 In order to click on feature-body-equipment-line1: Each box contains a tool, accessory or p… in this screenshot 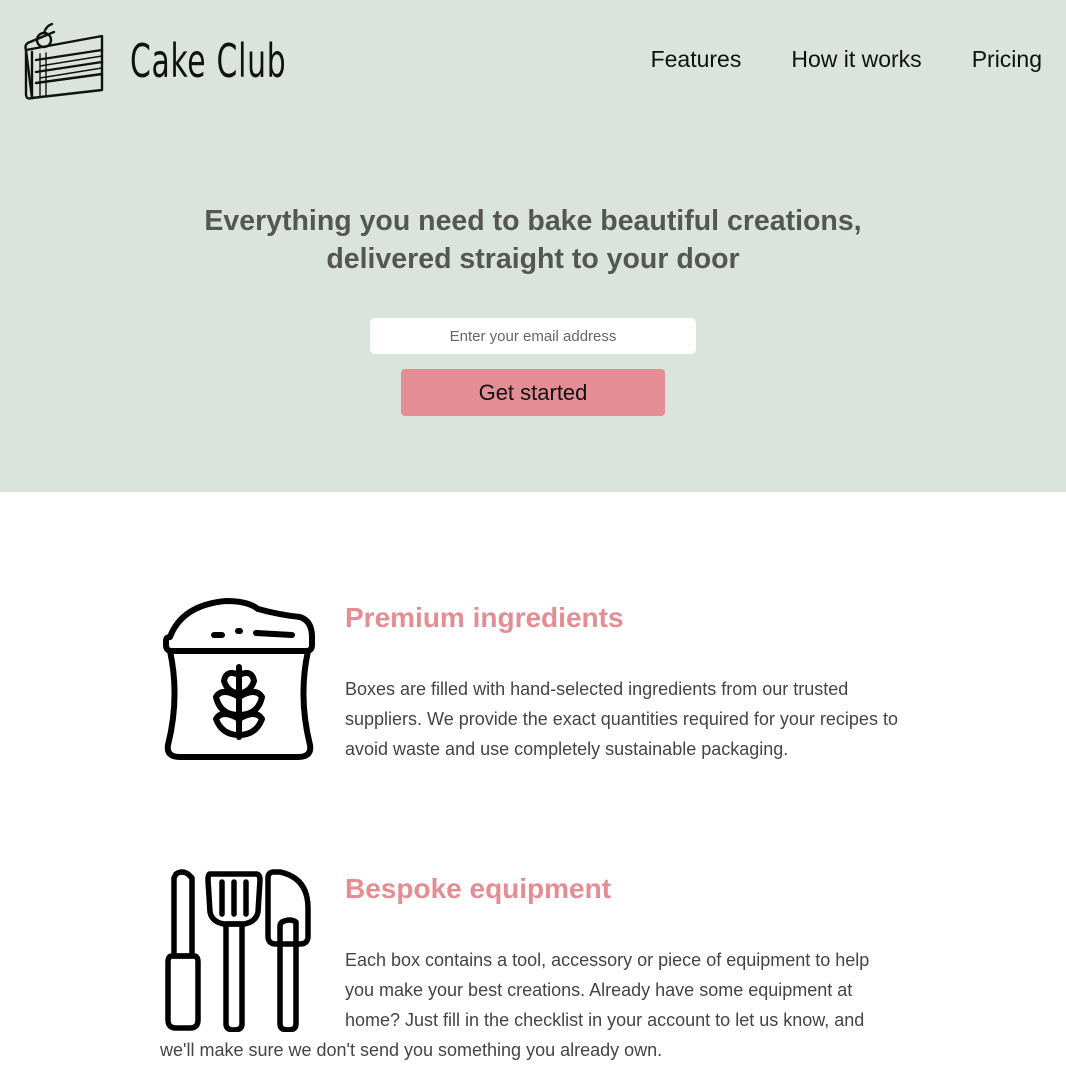, I will do `click(607, 960)`.